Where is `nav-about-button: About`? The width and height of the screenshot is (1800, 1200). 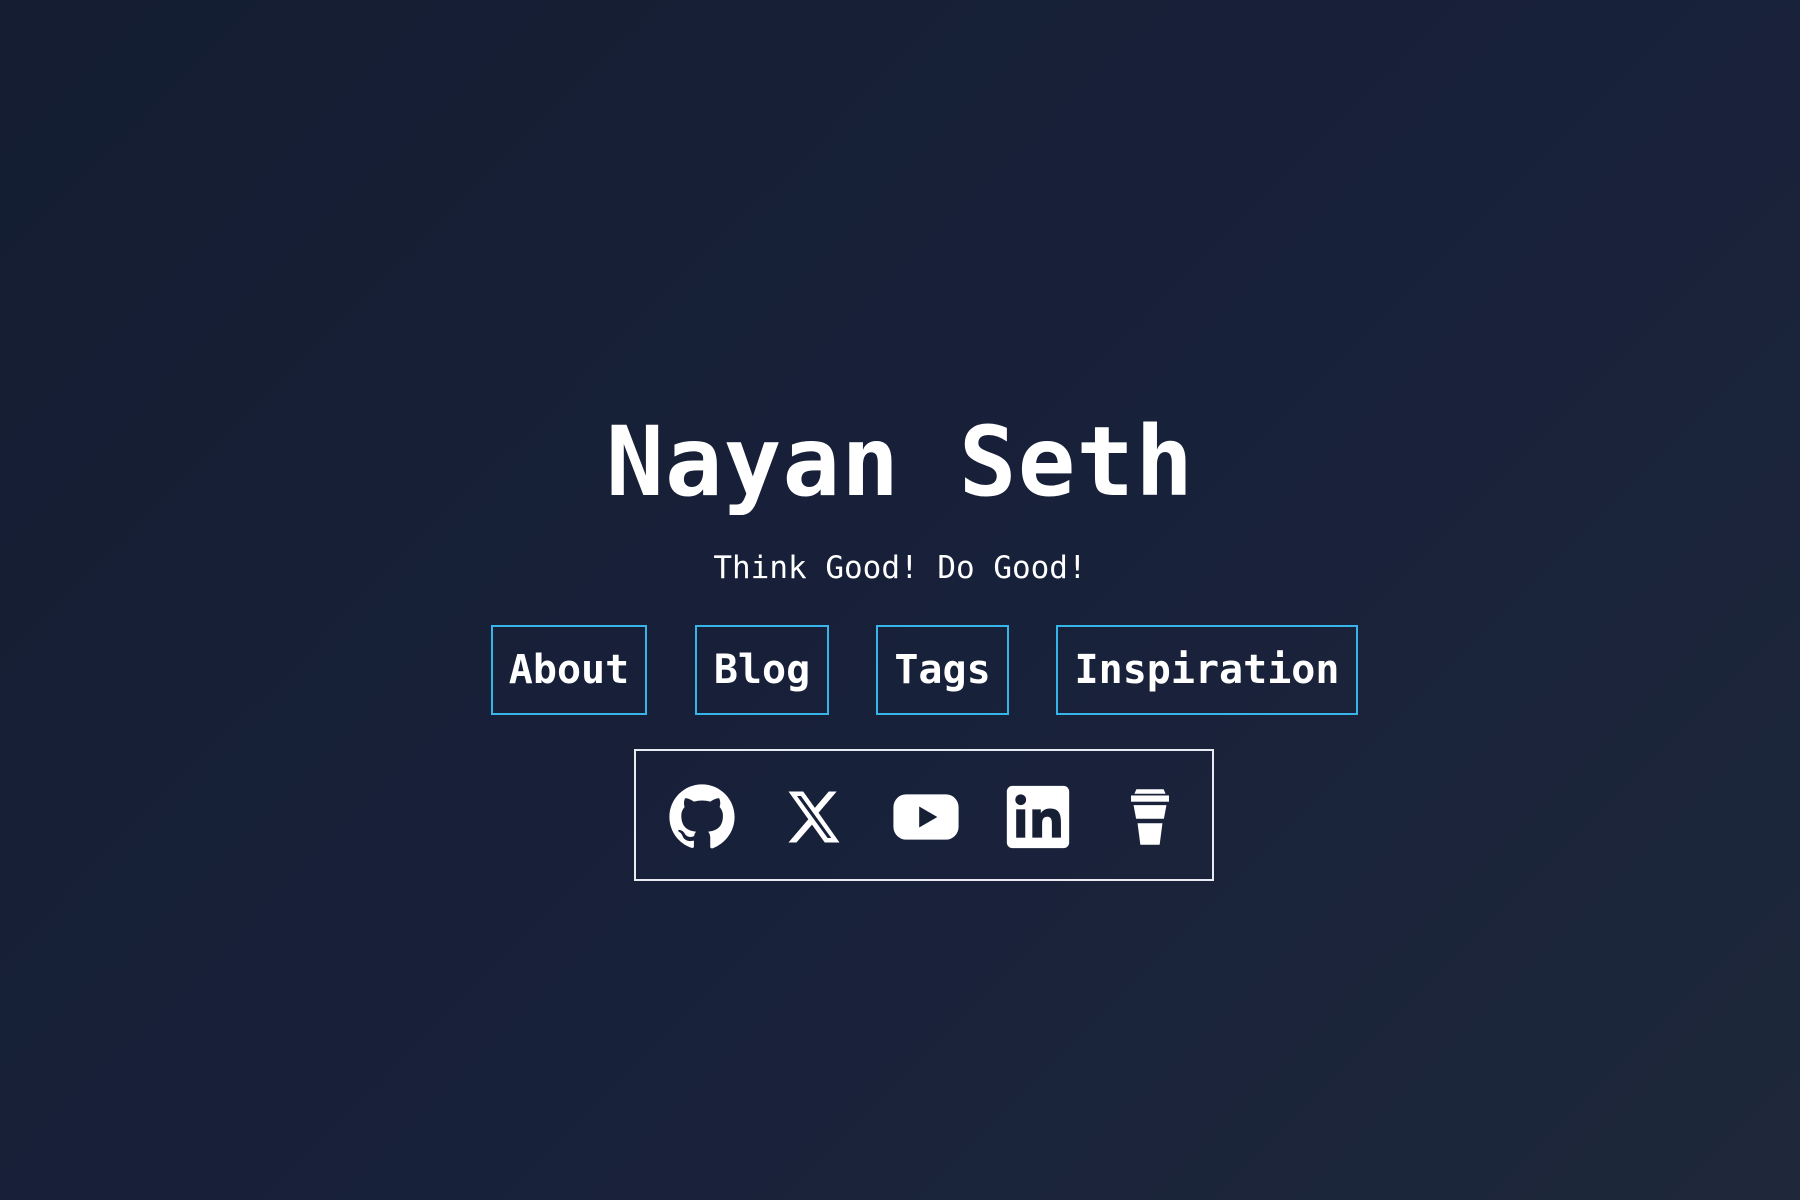
nav-about-button: About is located at coordinates (569, 670).